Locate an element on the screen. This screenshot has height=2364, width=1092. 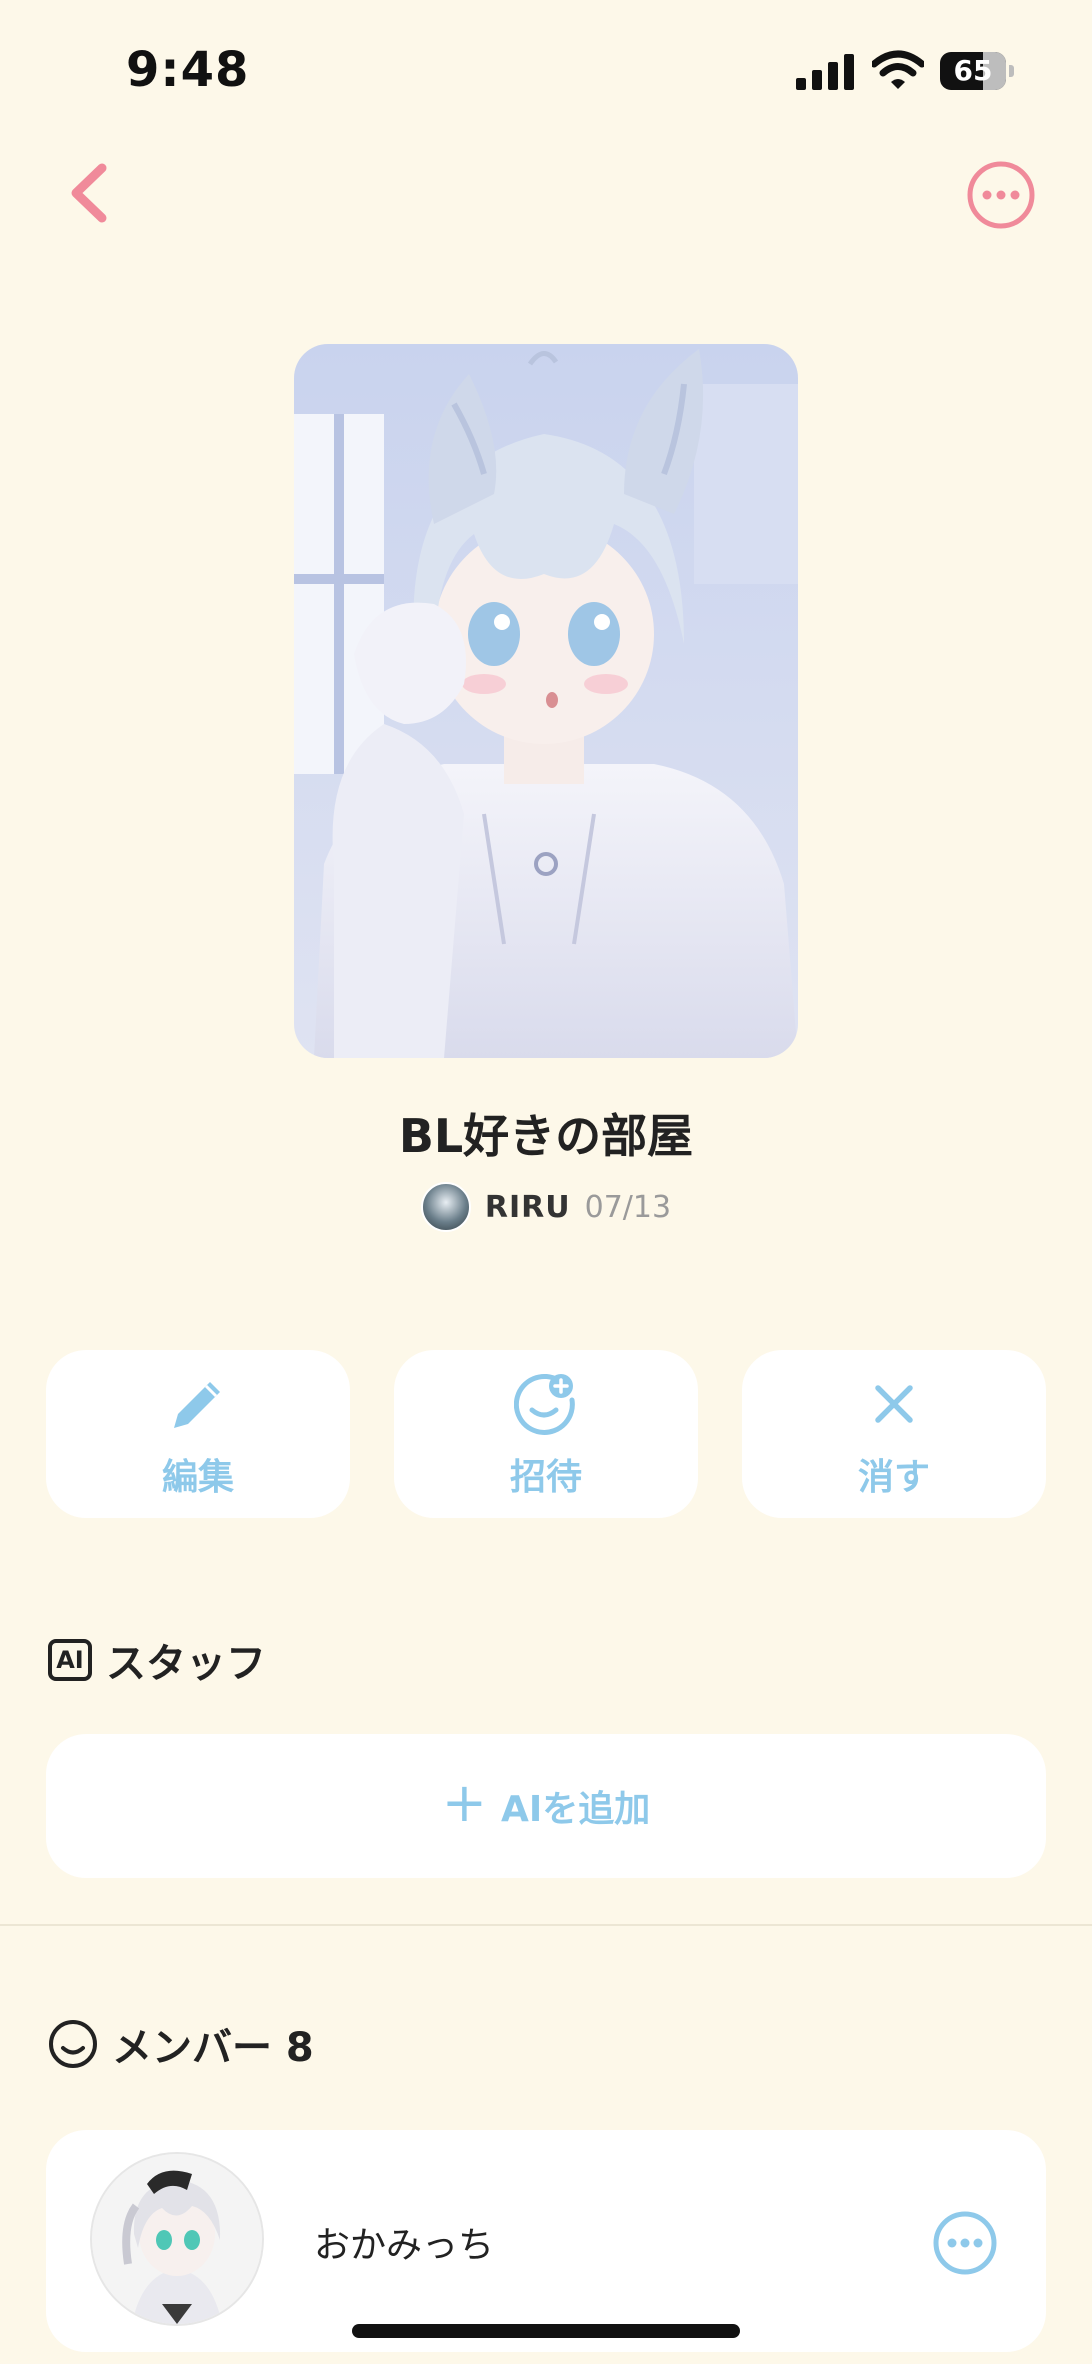
pencil-icon is located at coordinates (197, 1405).